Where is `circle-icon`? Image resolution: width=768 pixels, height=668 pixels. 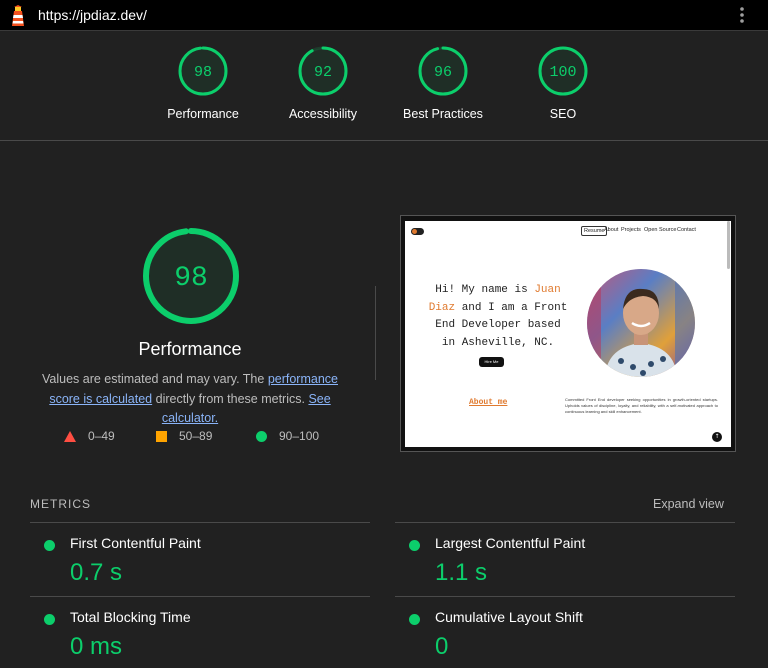 circle-icon is located at coordinates (261, 437).